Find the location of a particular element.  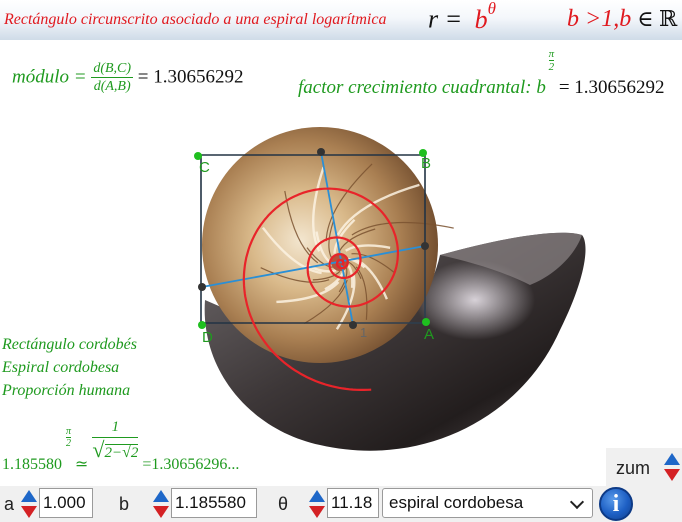

ratio-fraction: 1 √2−√2 is located at coordinates (115, 441).